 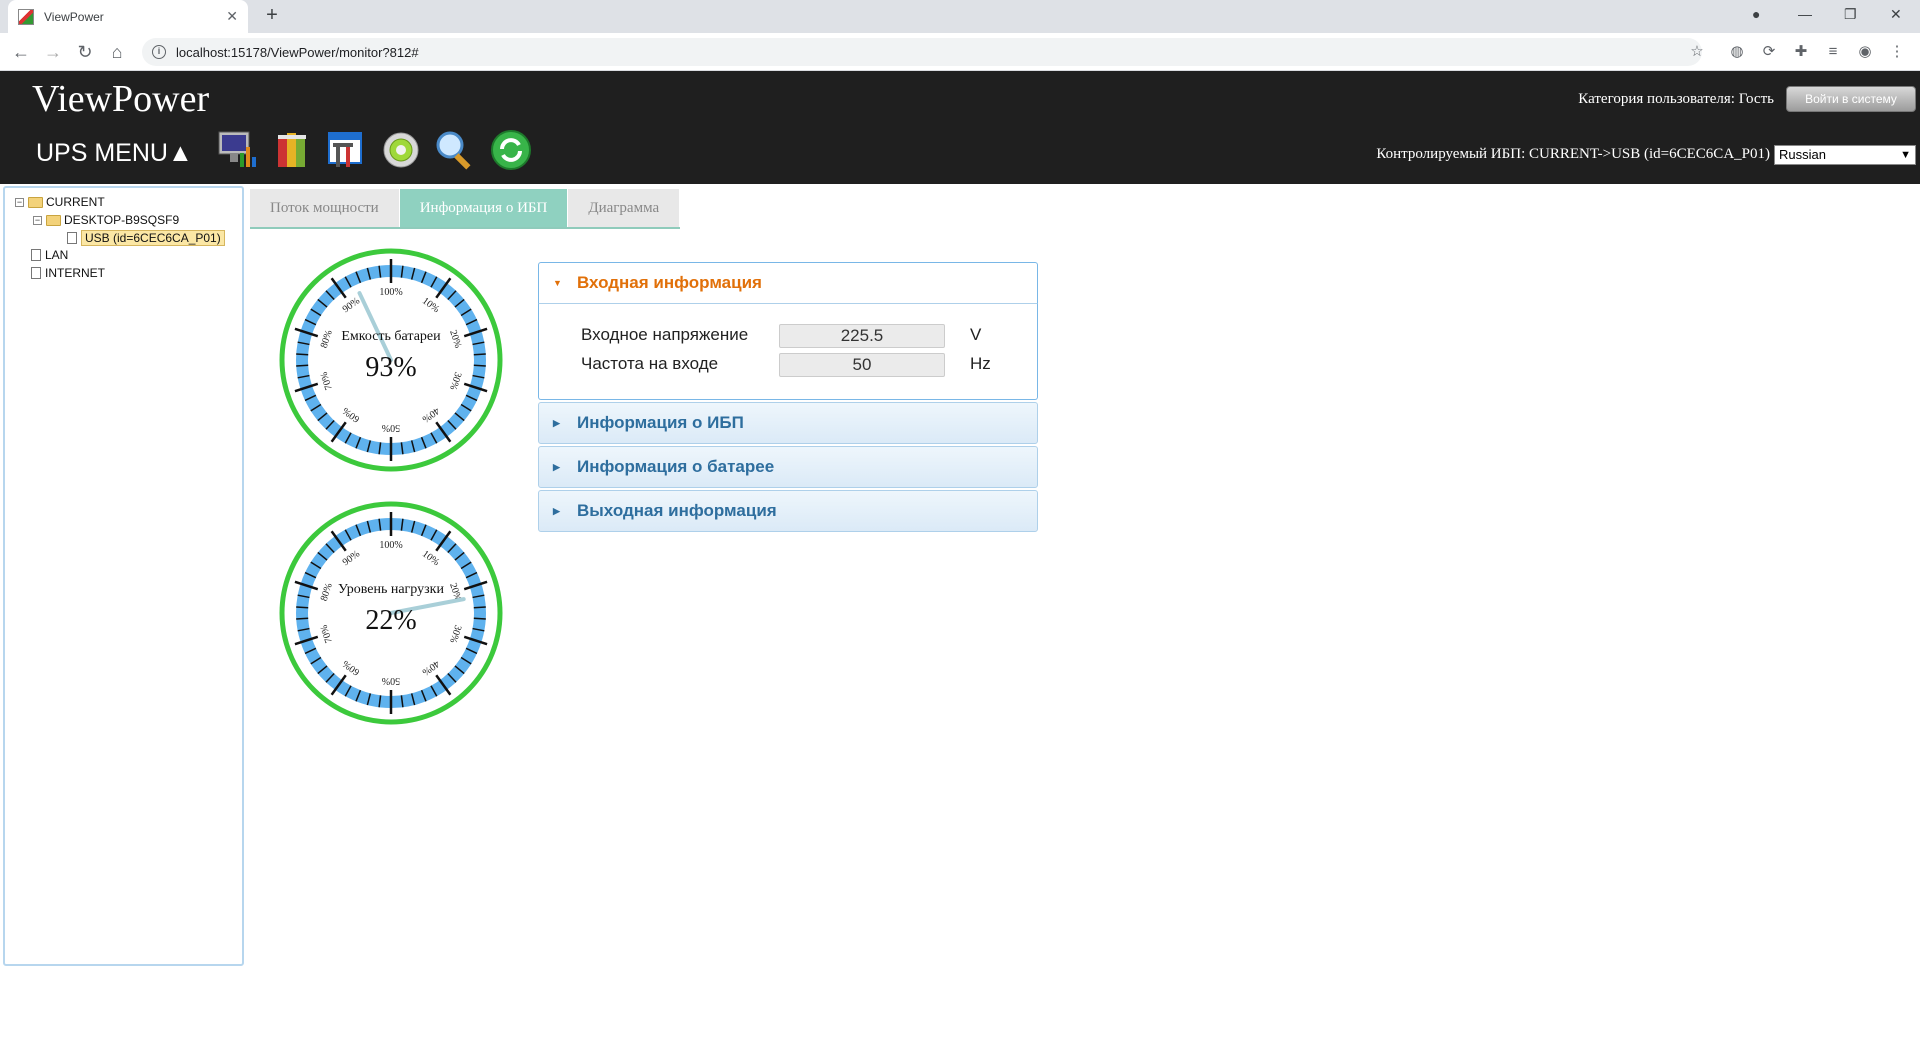 I want to click on accordion-ups: ▶ Информация о ИБП, so click(x=788, y=423).